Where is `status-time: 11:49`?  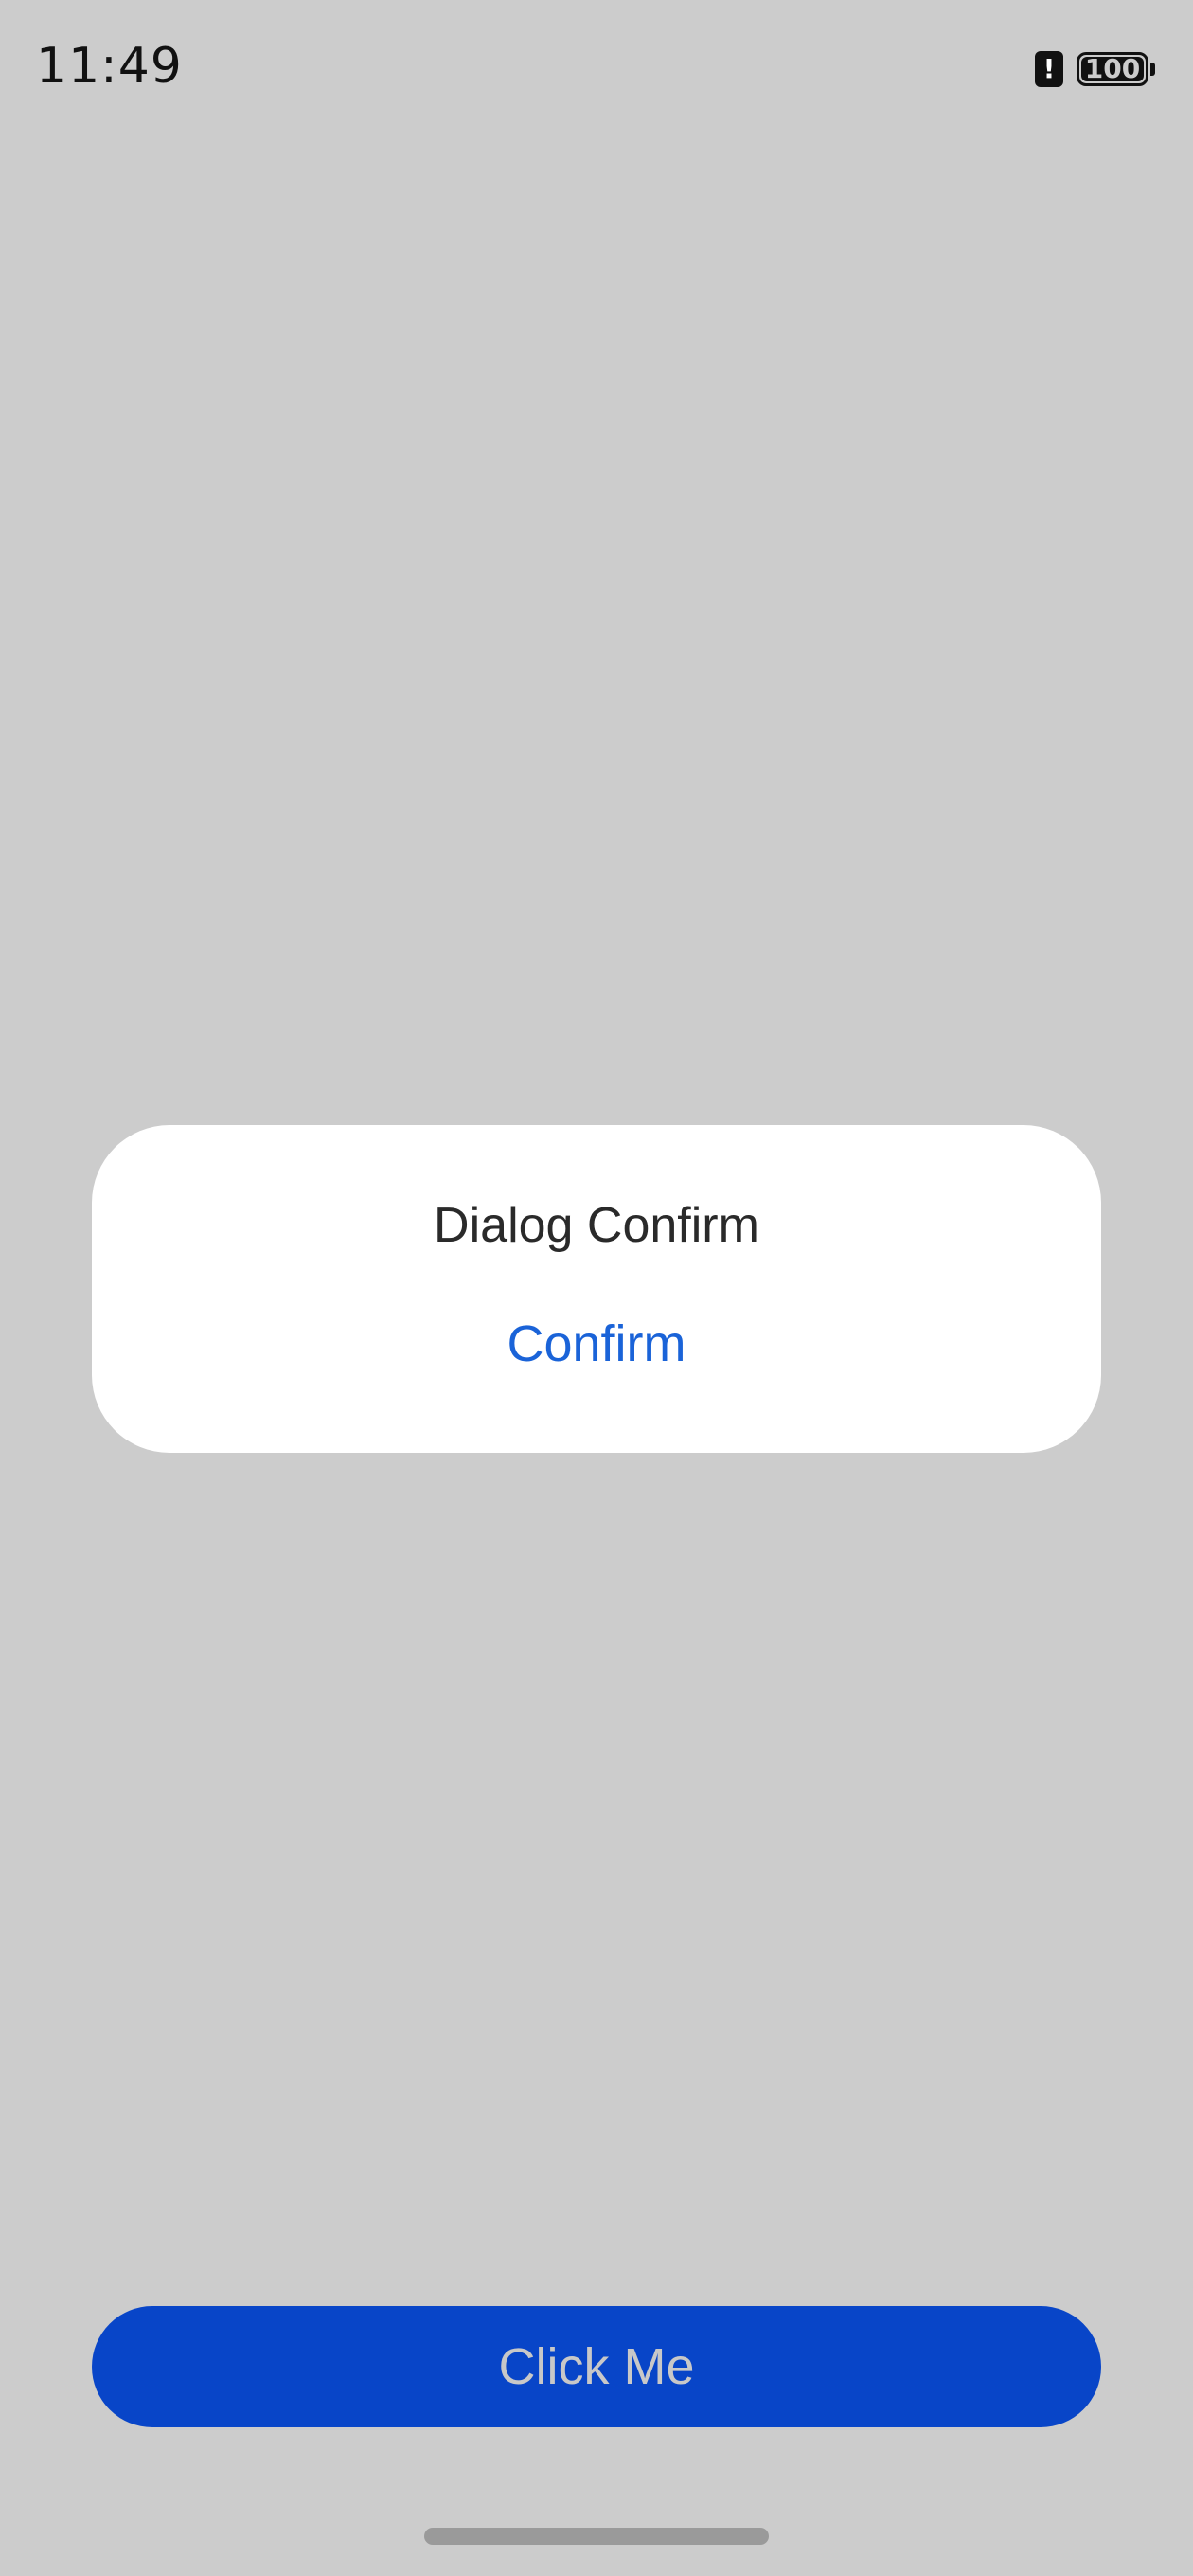 status-time: 11:49 is located at coordinates (109, 66).